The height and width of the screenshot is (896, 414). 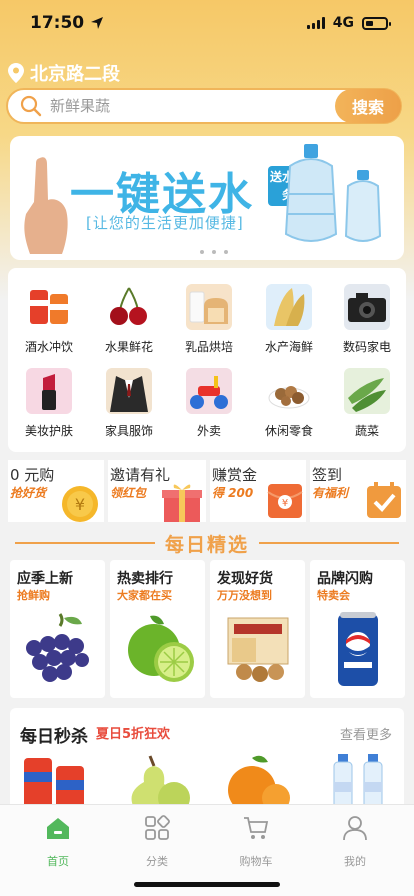 I want to click on water-bottle-icon, so click(x=363, y=206).